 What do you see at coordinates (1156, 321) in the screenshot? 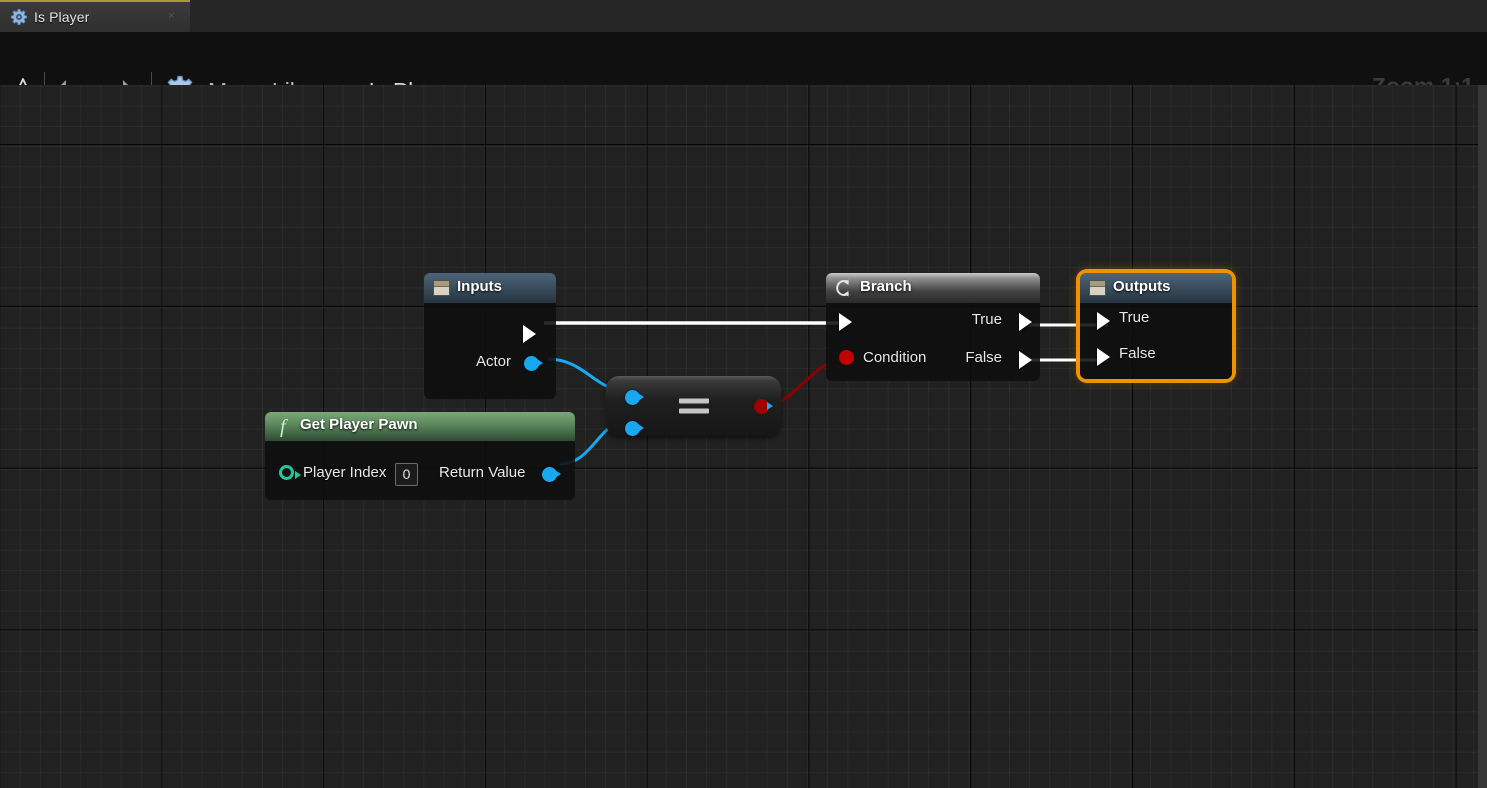
I see `node-outputs-true-row: True` at bounding box center [1156, 321].